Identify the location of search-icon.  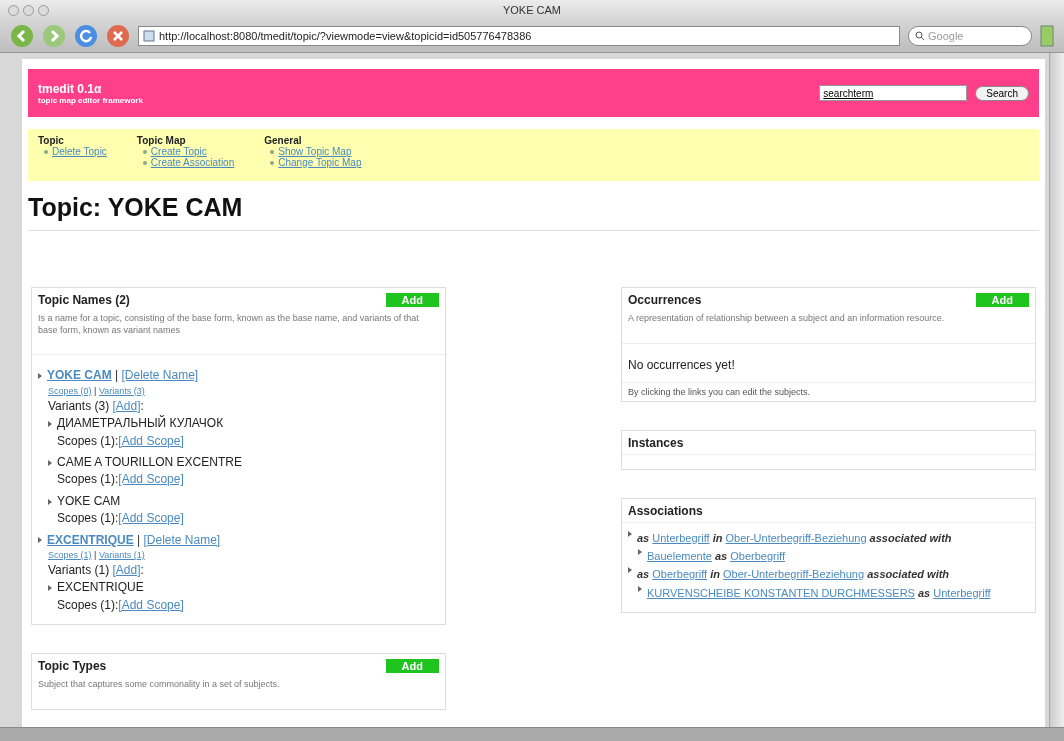
(920, 36).